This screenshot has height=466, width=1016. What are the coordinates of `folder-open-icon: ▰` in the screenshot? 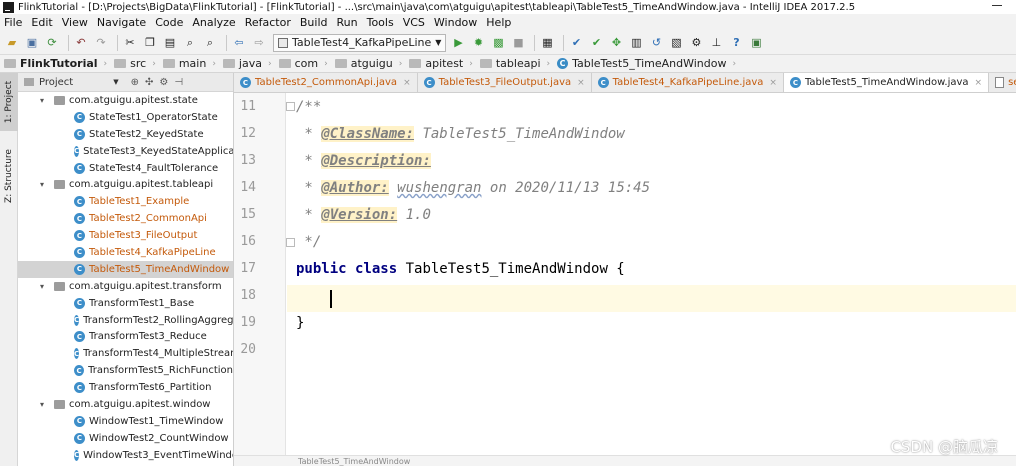 It's located at (12, 43).